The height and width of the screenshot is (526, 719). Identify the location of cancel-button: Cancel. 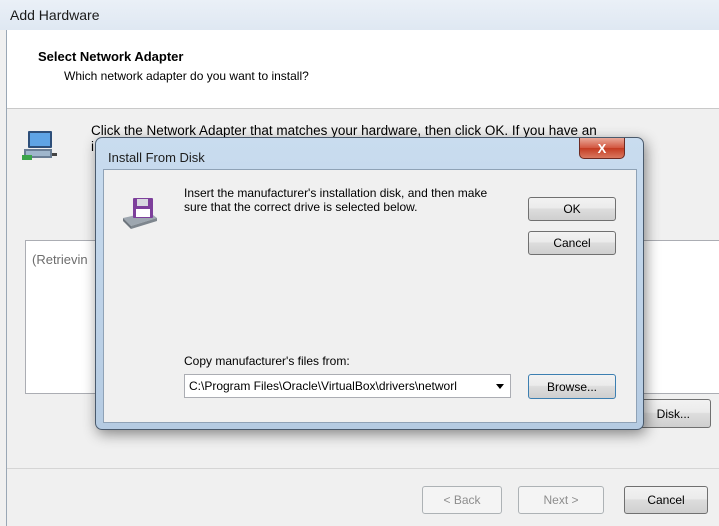
(666, 500).